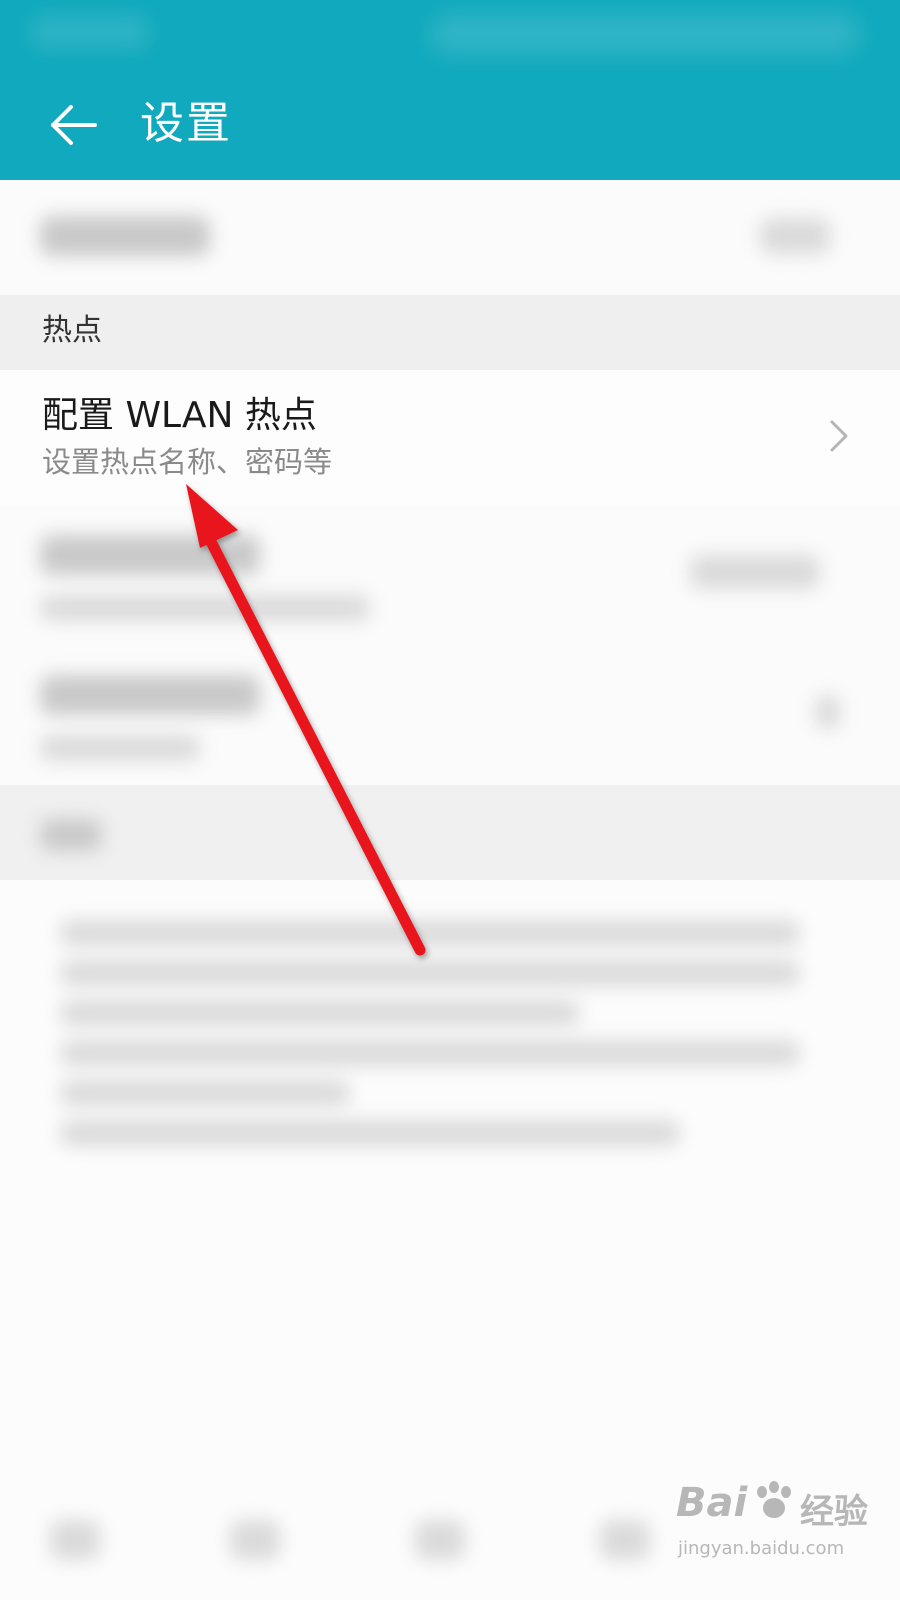  What do you see at coordinates (834, 1512) in the screenshot?
I see `watermark-brand-right: 经验` at bounding box center [834, 1512].